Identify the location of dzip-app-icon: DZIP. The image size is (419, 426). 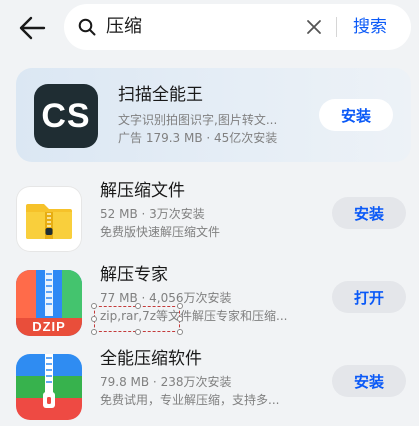
(49, 303).